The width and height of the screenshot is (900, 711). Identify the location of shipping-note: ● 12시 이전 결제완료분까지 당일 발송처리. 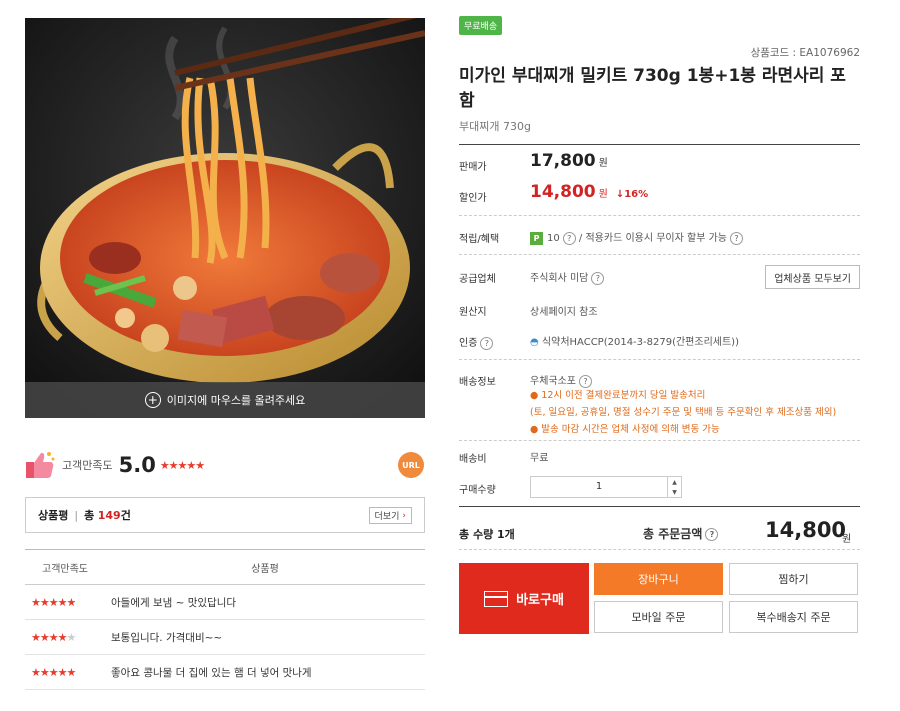
(618, 395).